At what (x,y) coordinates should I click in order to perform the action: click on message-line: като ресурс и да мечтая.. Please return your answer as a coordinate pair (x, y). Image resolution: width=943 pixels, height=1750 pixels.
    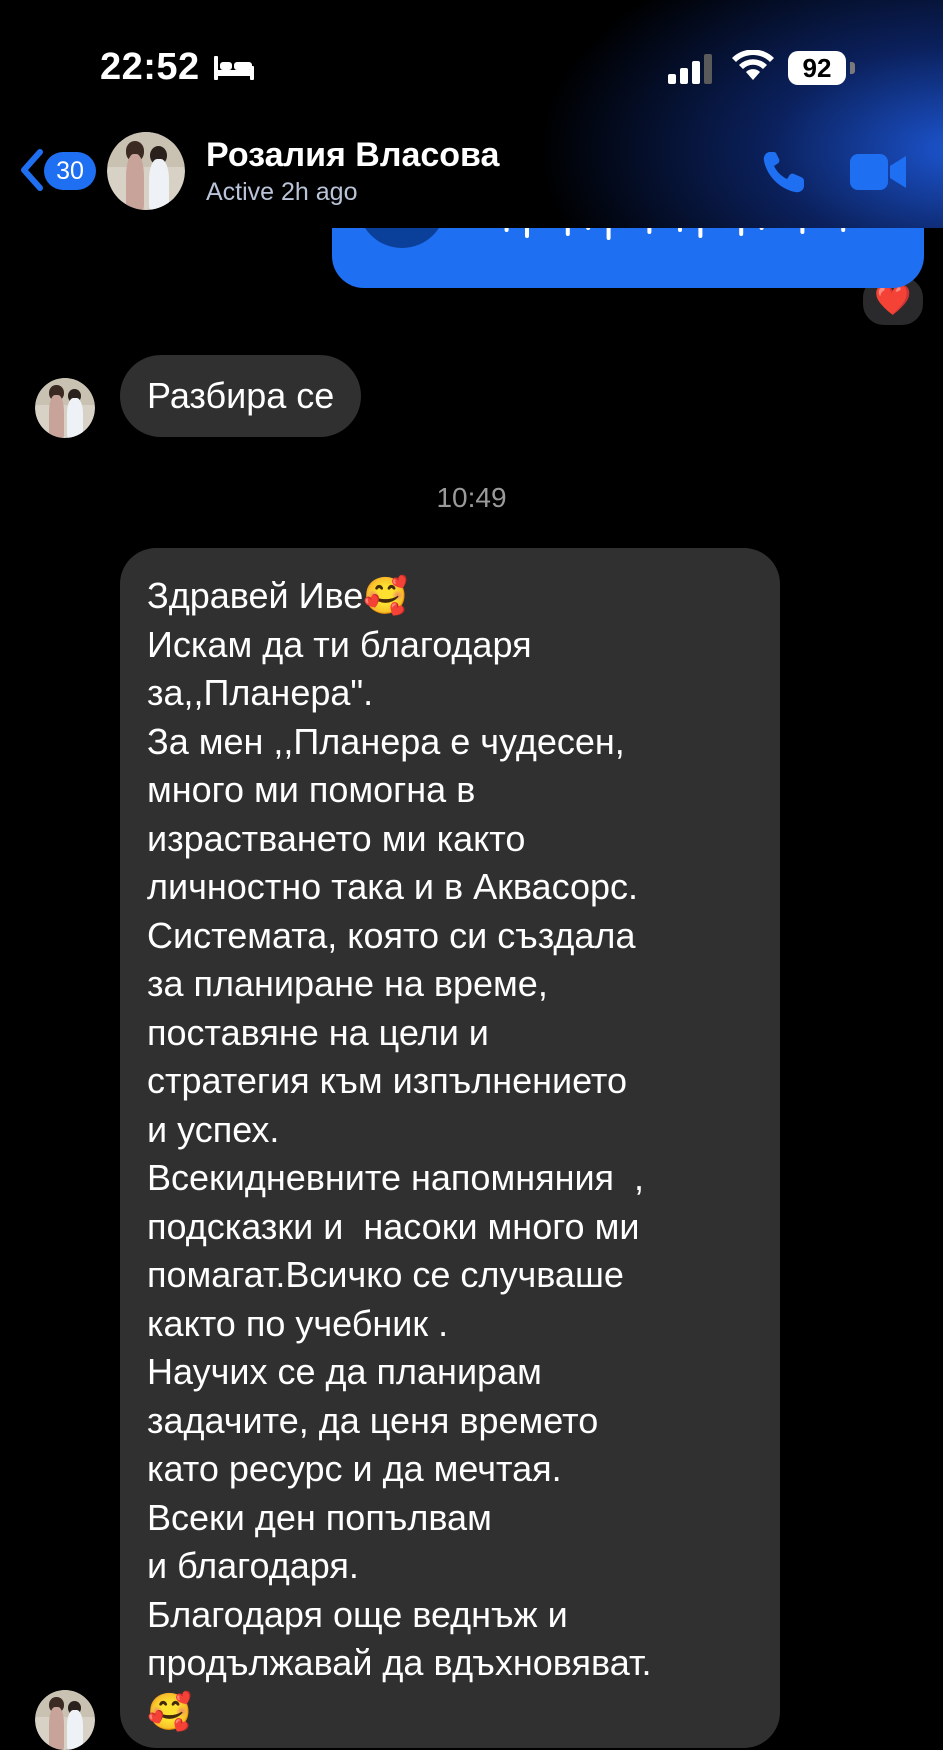
    Looking at the image, I should click on (354, 1468).